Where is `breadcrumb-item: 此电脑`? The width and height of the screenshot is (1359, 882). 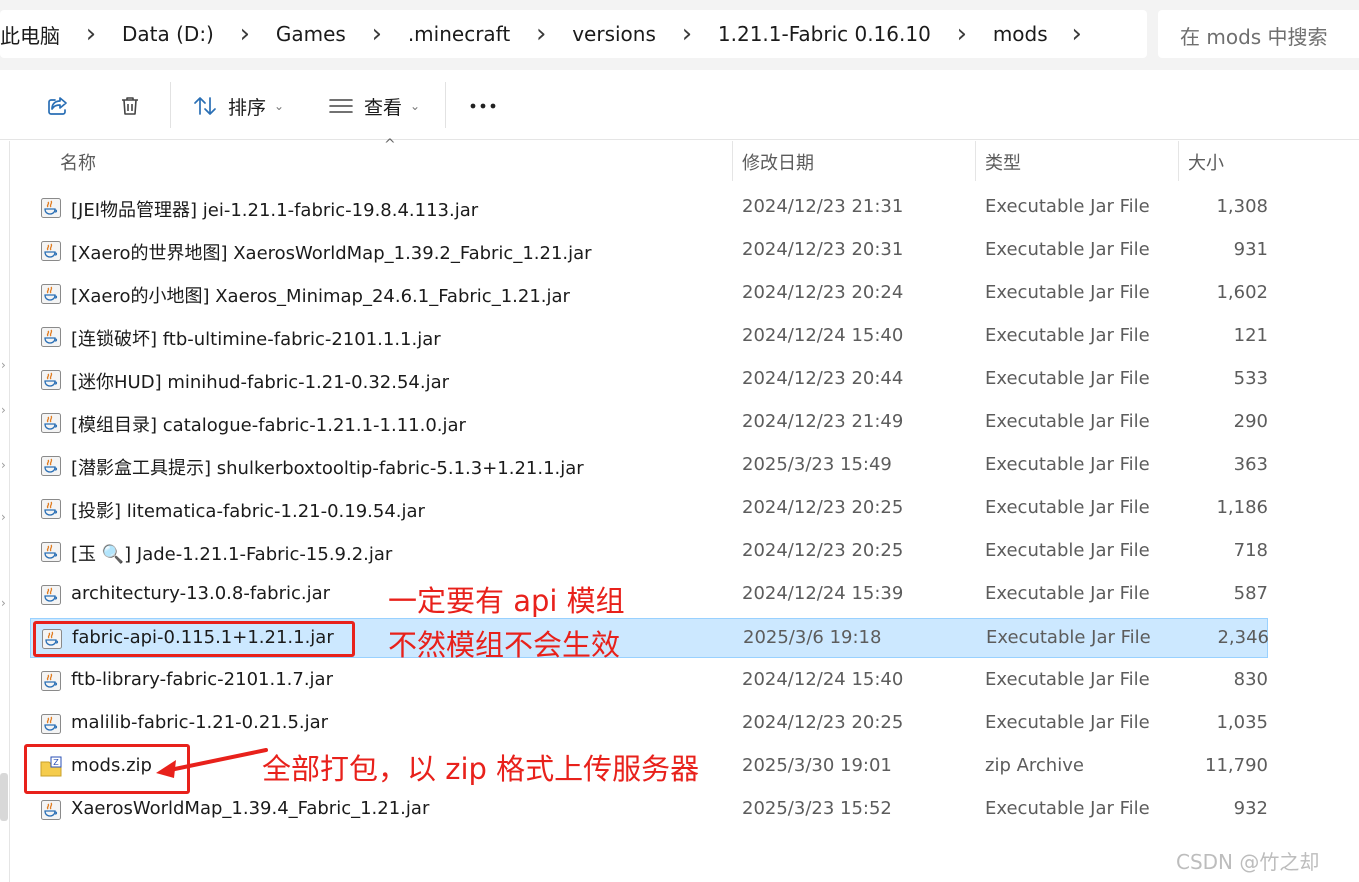
breadcrumb-item: 此电脑 is located at coordinates (30, 34).